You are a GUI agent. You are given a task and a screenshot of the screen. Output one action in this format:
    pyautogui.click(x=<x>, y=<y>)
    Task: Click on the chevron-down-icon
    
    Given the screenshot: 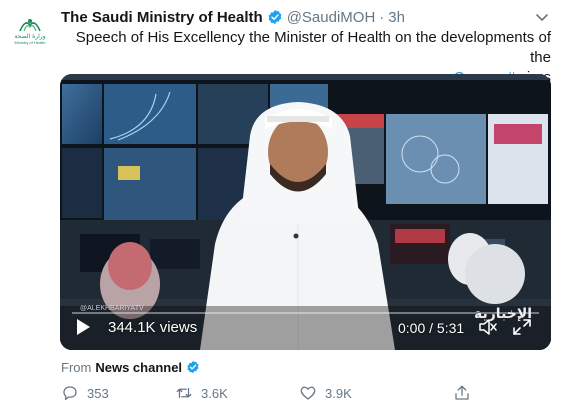 What is the action you would take?
    pyautogui.click(x=542, y=17)
    